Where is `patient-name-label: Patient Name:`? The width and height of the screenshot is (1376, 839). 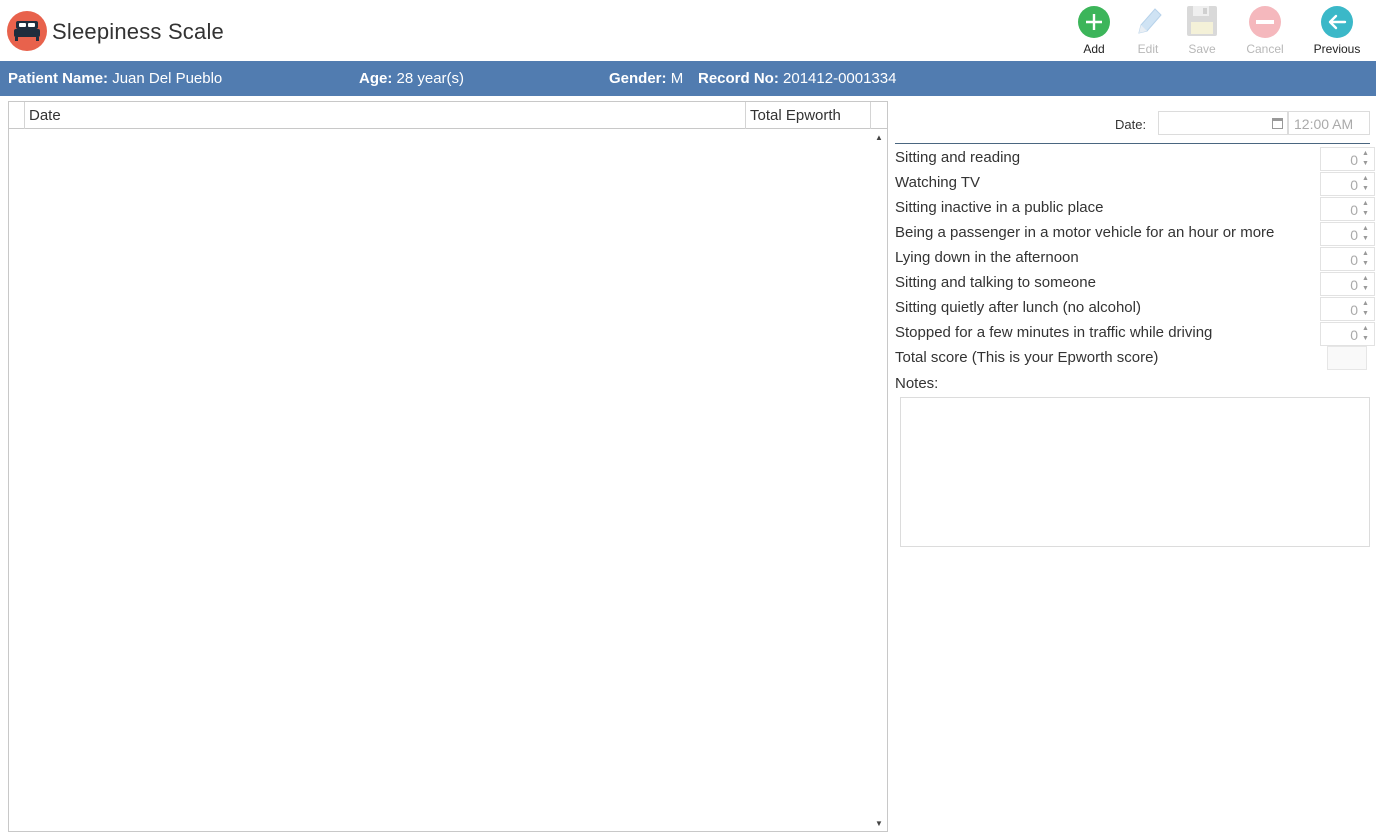 patient-name-label: Patient Name: is located at coordinates (58, 78).